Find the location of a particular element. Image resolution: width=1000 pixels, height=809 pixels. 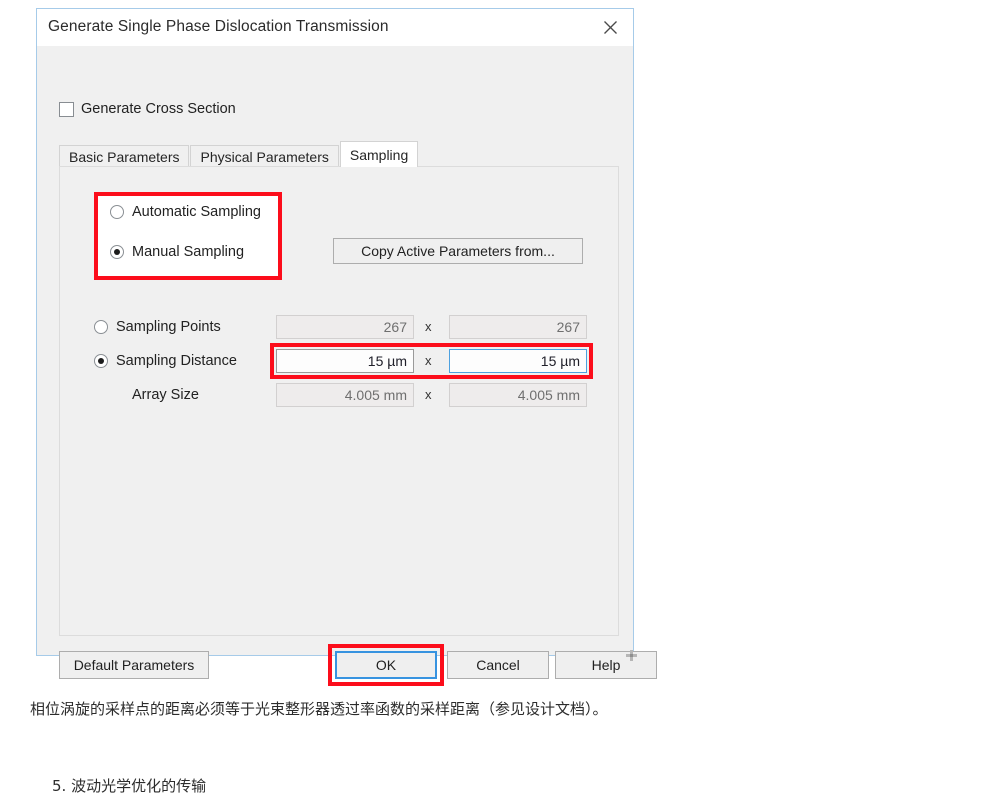

sampling-points-label: Sampling Points is located at coordinates (168, 327).